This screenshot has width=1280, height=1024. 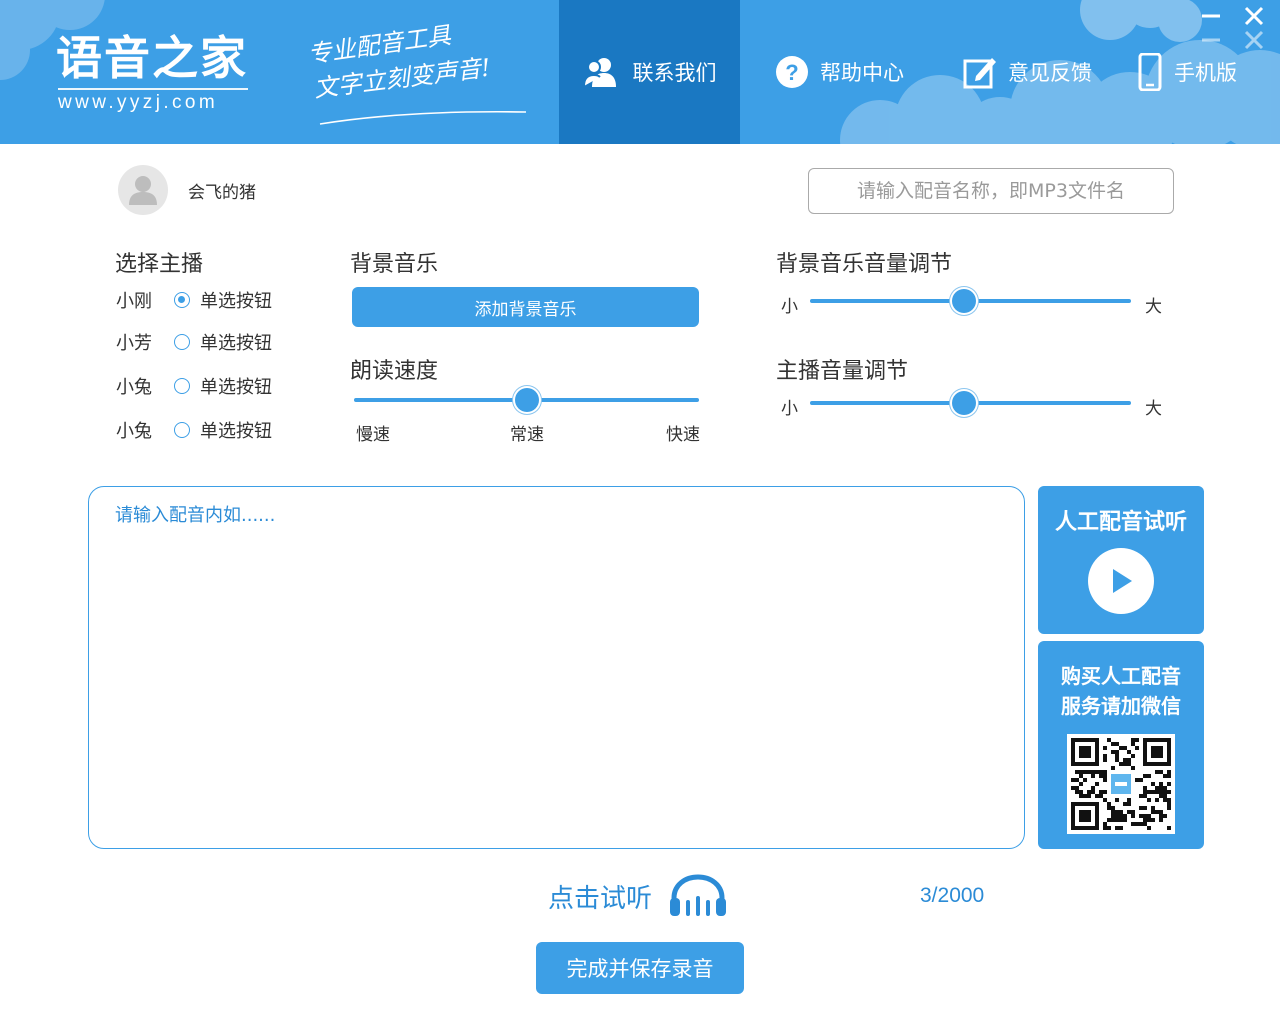 I want to click on nav-mobile-label: 手机版, so click(x=1205, y=73).